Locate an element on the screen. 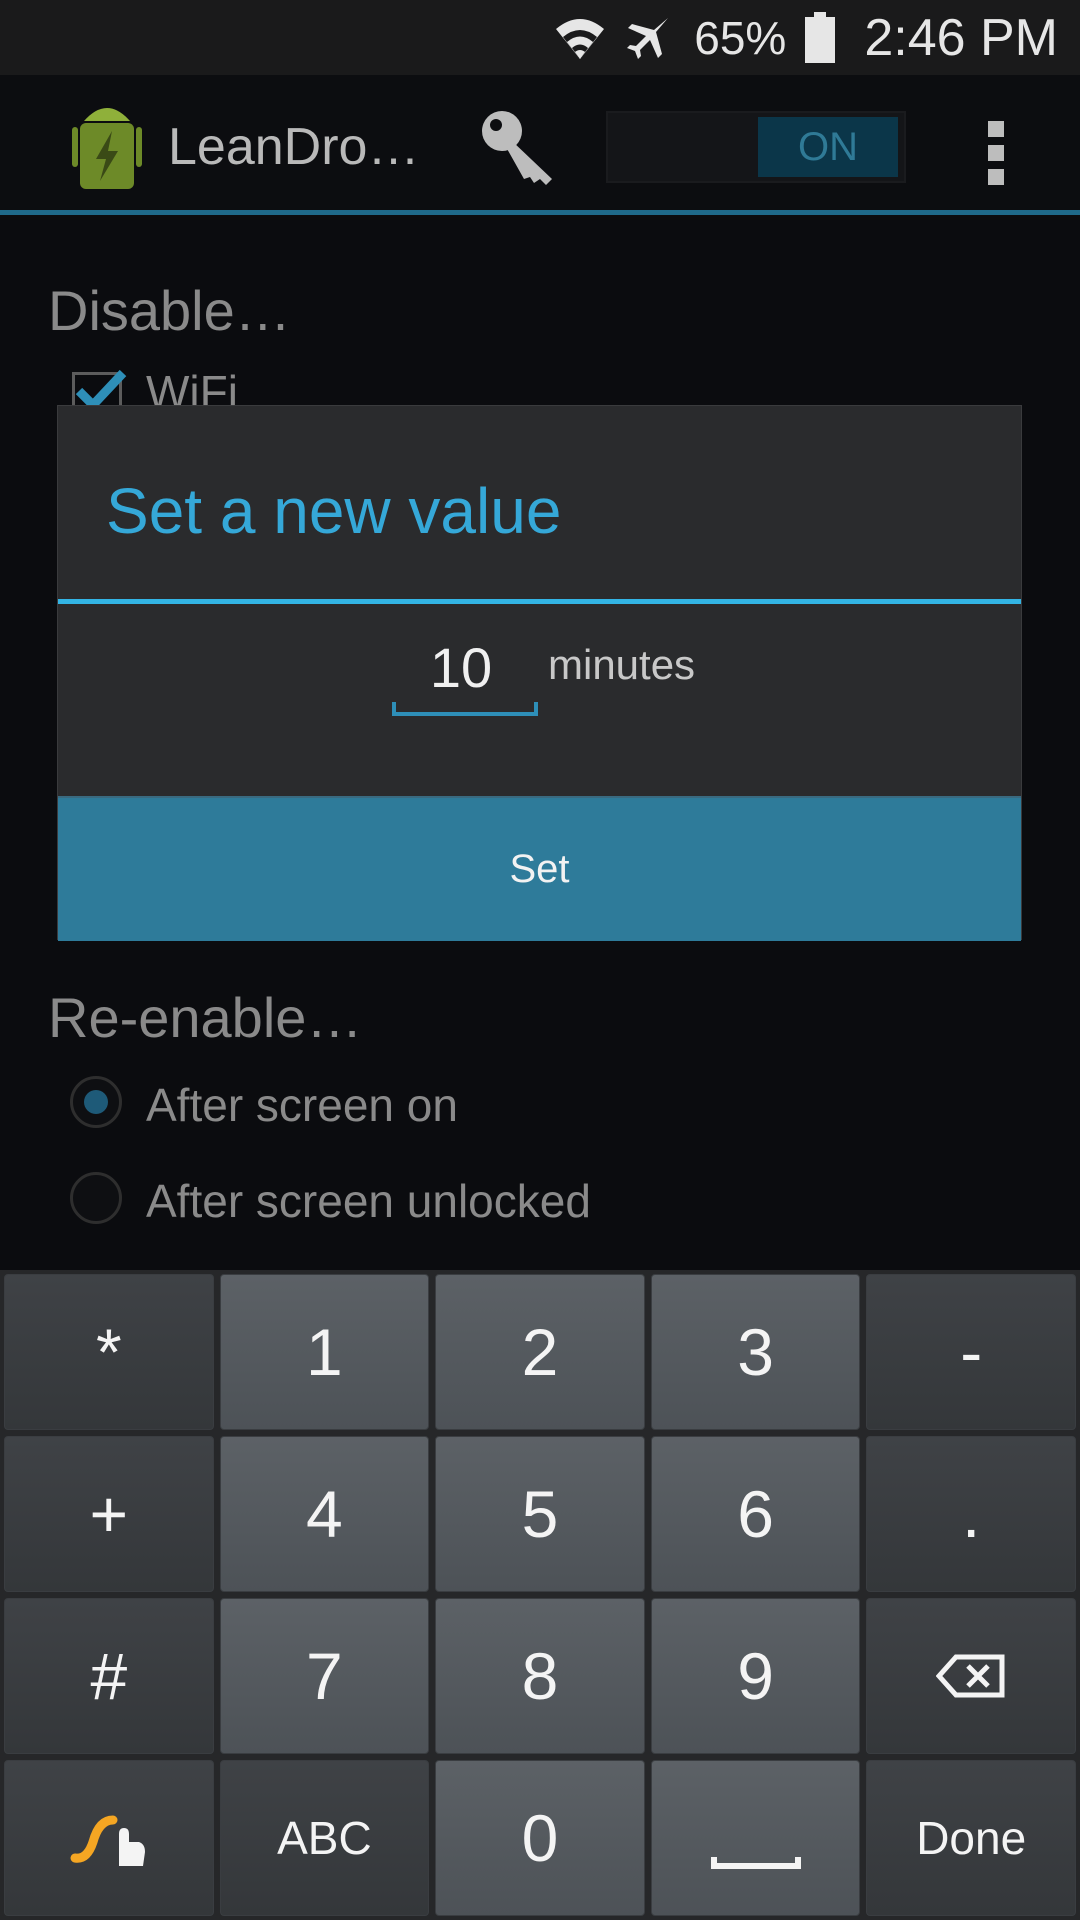 The image size is (1080, 1920). value-input-underline is located at coordinates (465, 709).